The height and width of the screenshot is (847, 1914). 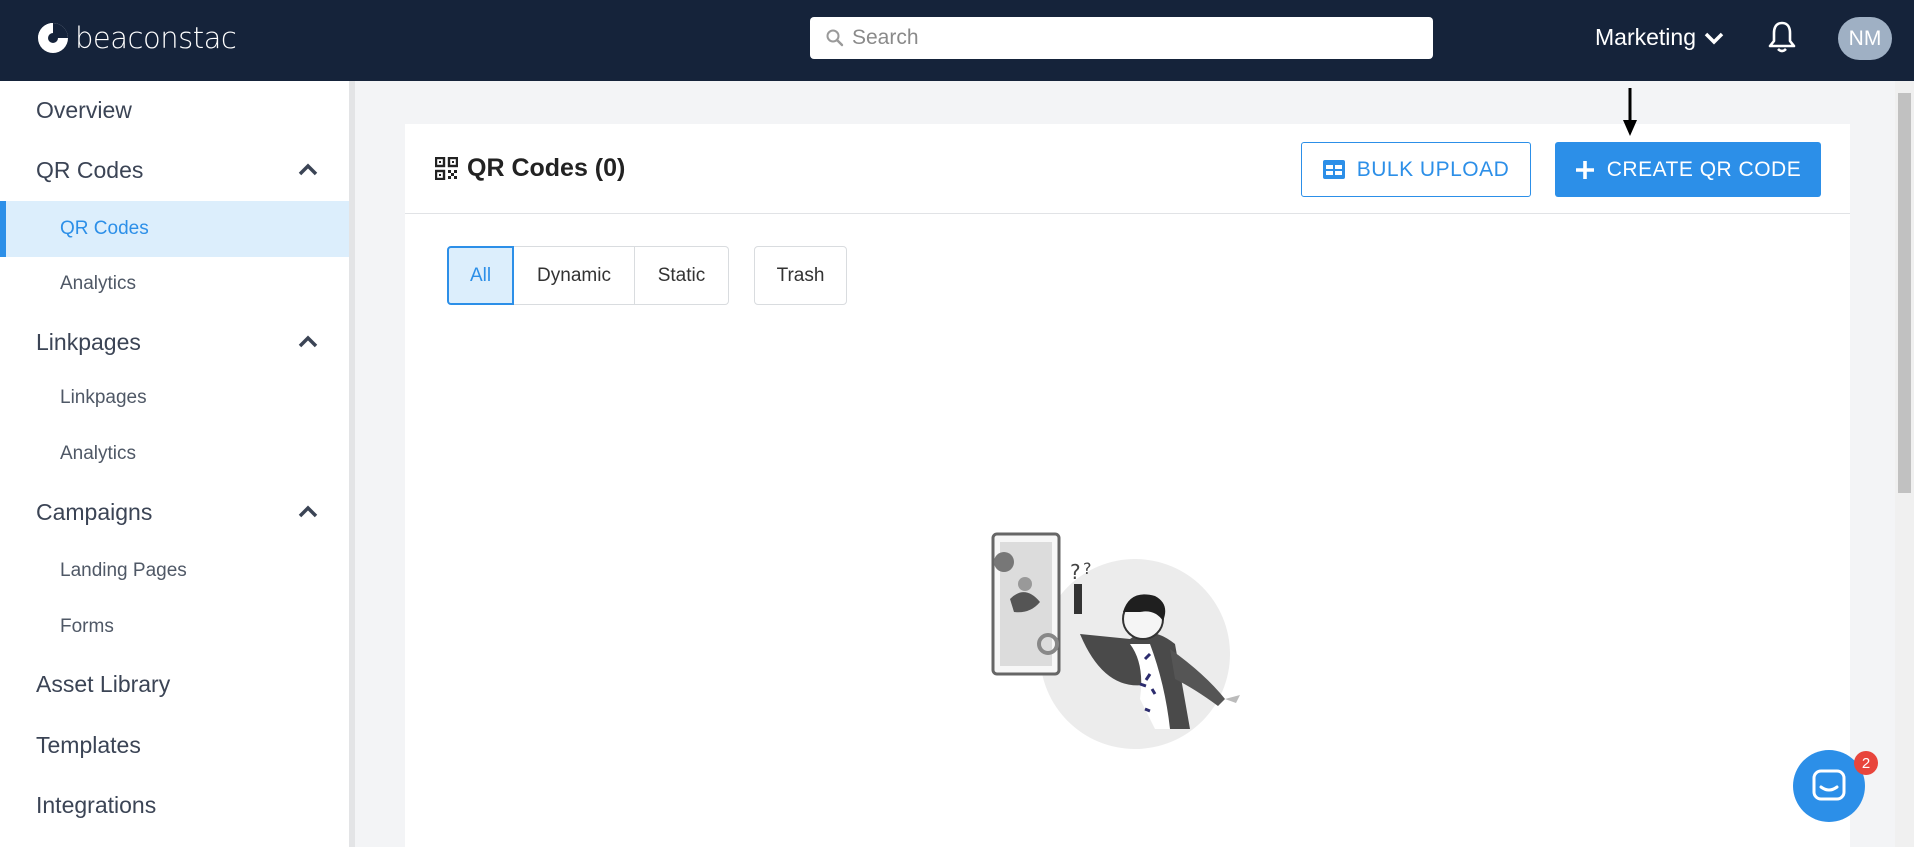 I want to click on sidebar-item-label: Landing Pages, so click(x=123, y=570).